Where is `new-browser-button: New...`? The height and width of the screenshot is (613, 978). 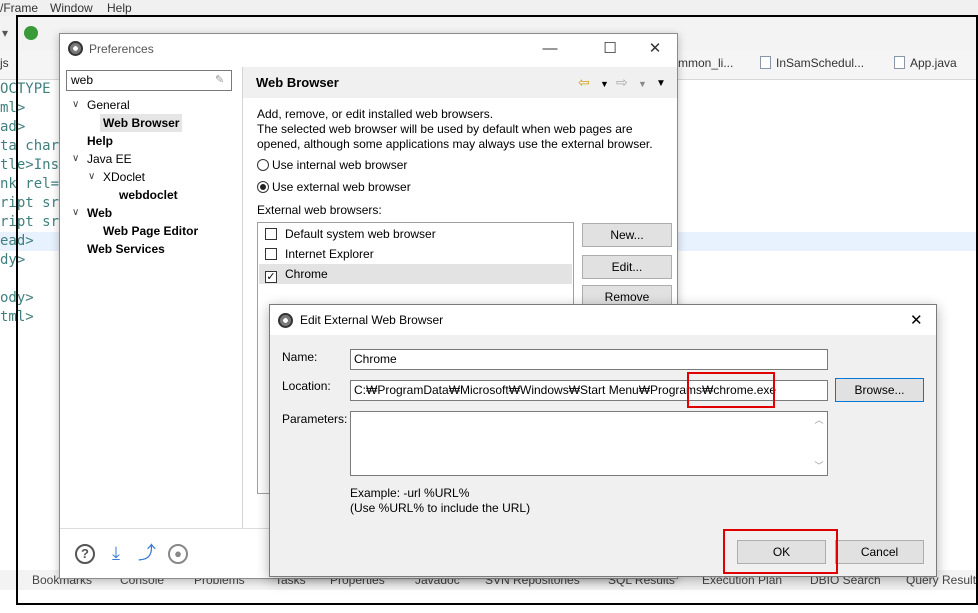 new-browser-button: New... is located at coordinates (627, 235).